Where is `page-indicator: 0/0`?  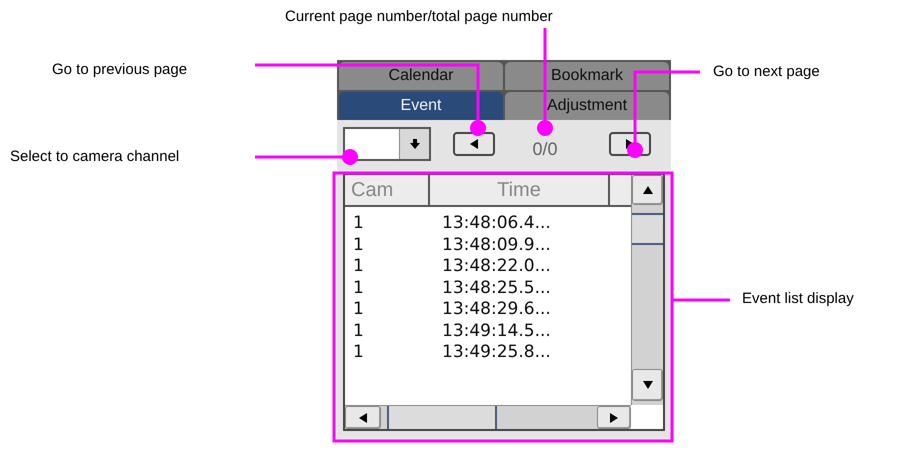
page-indicator: 0/0 is located at coordinates (545, 149).